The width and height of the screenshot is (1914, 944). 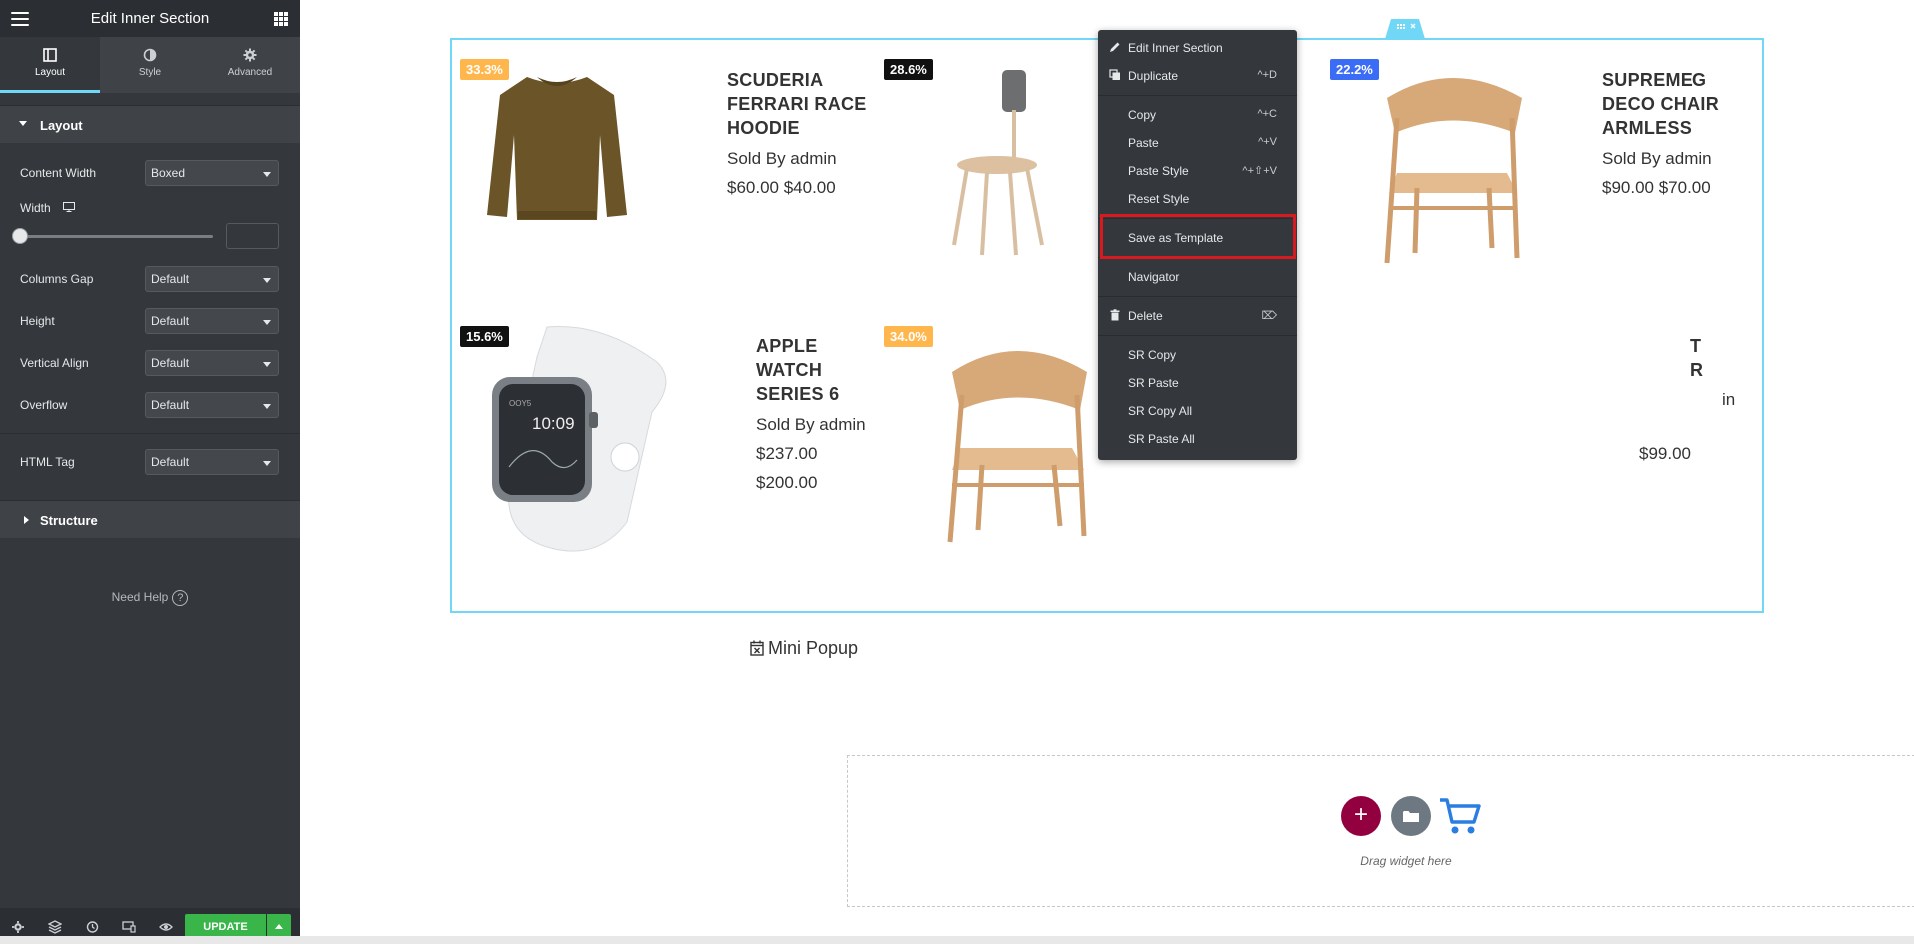 What do you see at coordinates (116, 236) in the screenshot?
I see `width-slider-track` at bounding box center [116, 236].